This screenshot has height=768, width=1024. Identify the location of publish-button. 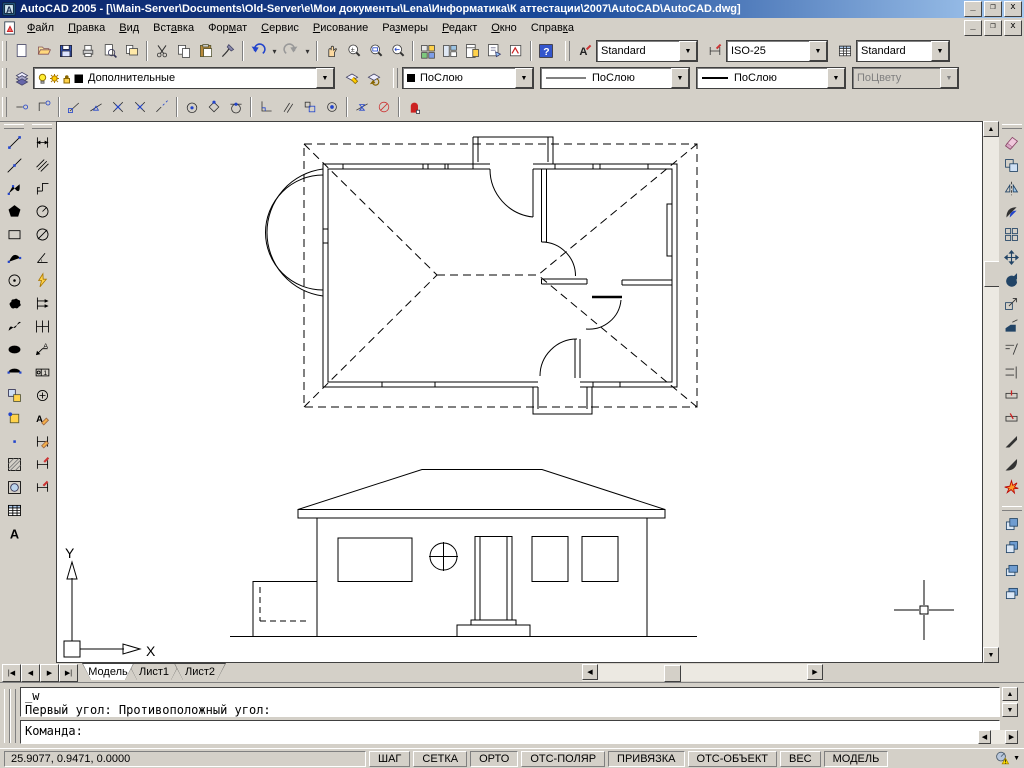
(132, 51).